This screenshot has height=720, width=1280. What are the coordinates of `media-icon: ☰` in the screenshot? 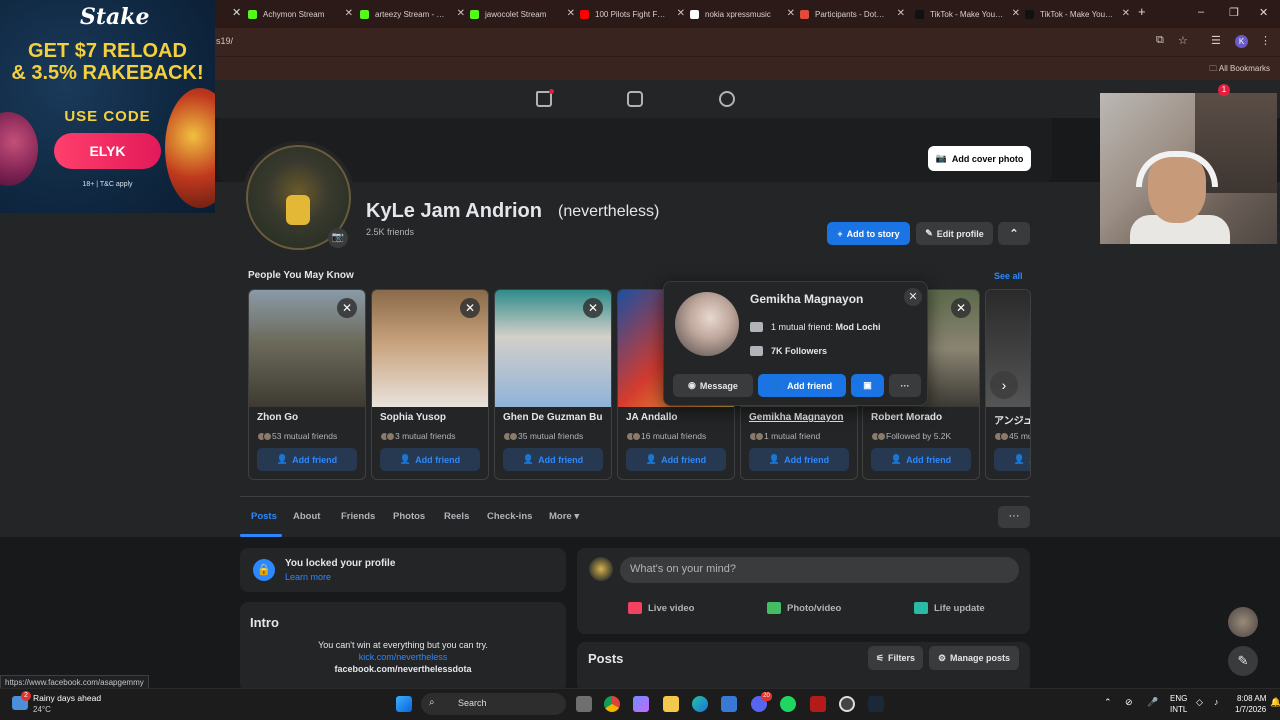 It's located at (1216, 40).